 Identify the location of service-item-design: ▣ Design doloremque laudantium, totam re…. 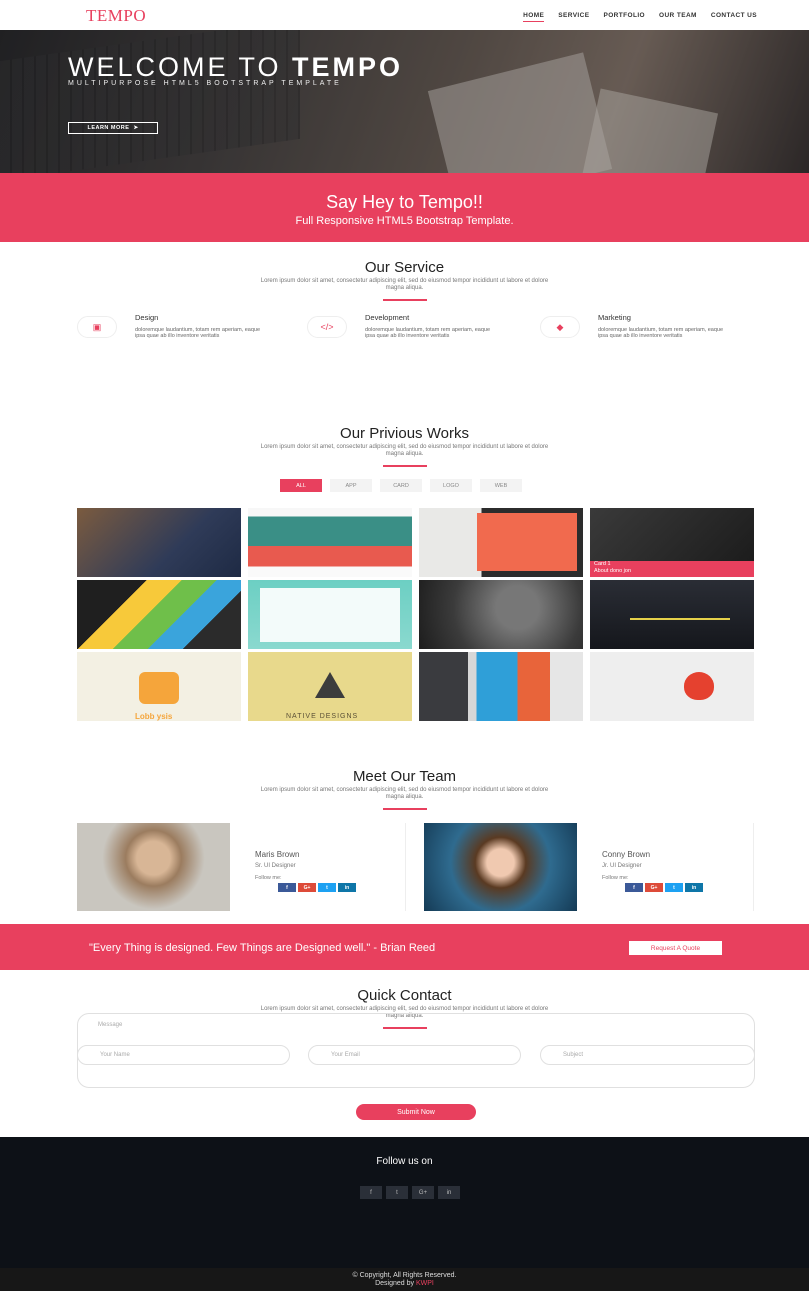
(187, 338).